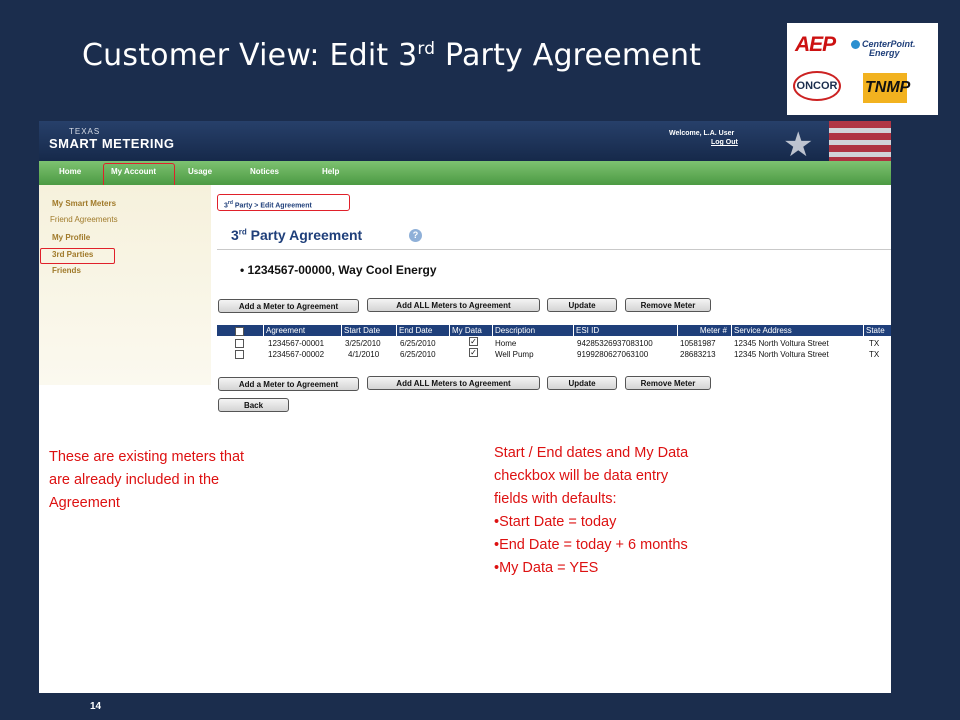  What do you see at coordinates (797, 330) in the screenshot?
I see `col-service-address: Service Address` at bounding box center [797, 330].